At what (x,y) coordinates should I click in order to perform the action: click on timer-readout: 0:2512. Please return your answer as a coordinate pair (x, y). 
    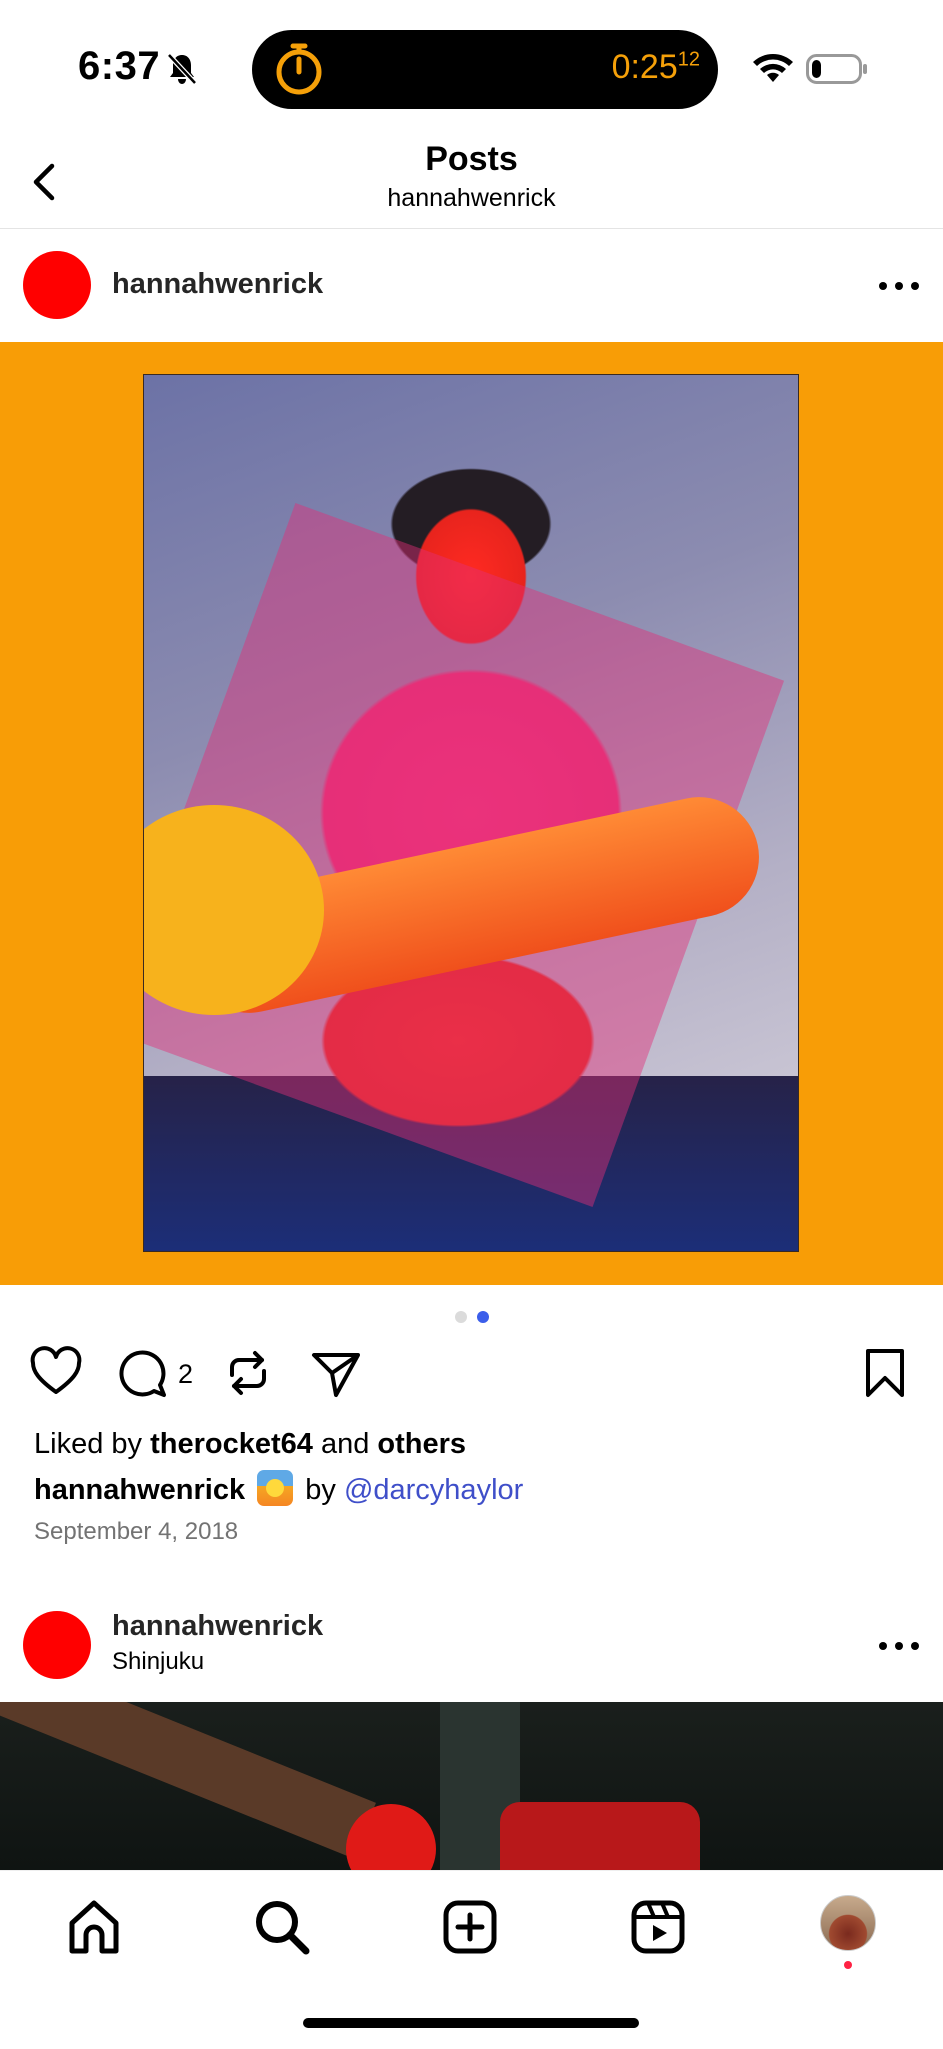
    Looking at the image, I should click on (655, 67).